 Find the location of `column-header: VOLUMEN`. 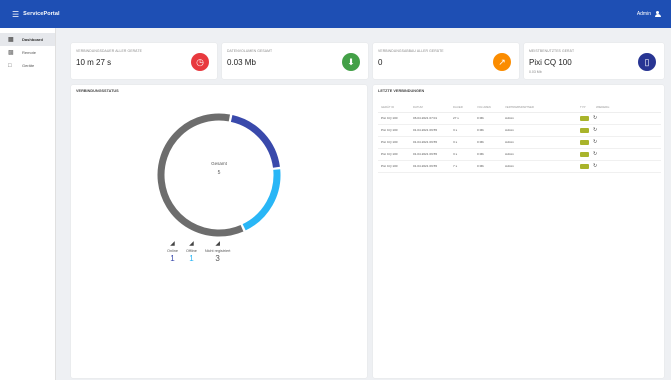

column-header: VOLUMEN is located at coordinates (488, 107).